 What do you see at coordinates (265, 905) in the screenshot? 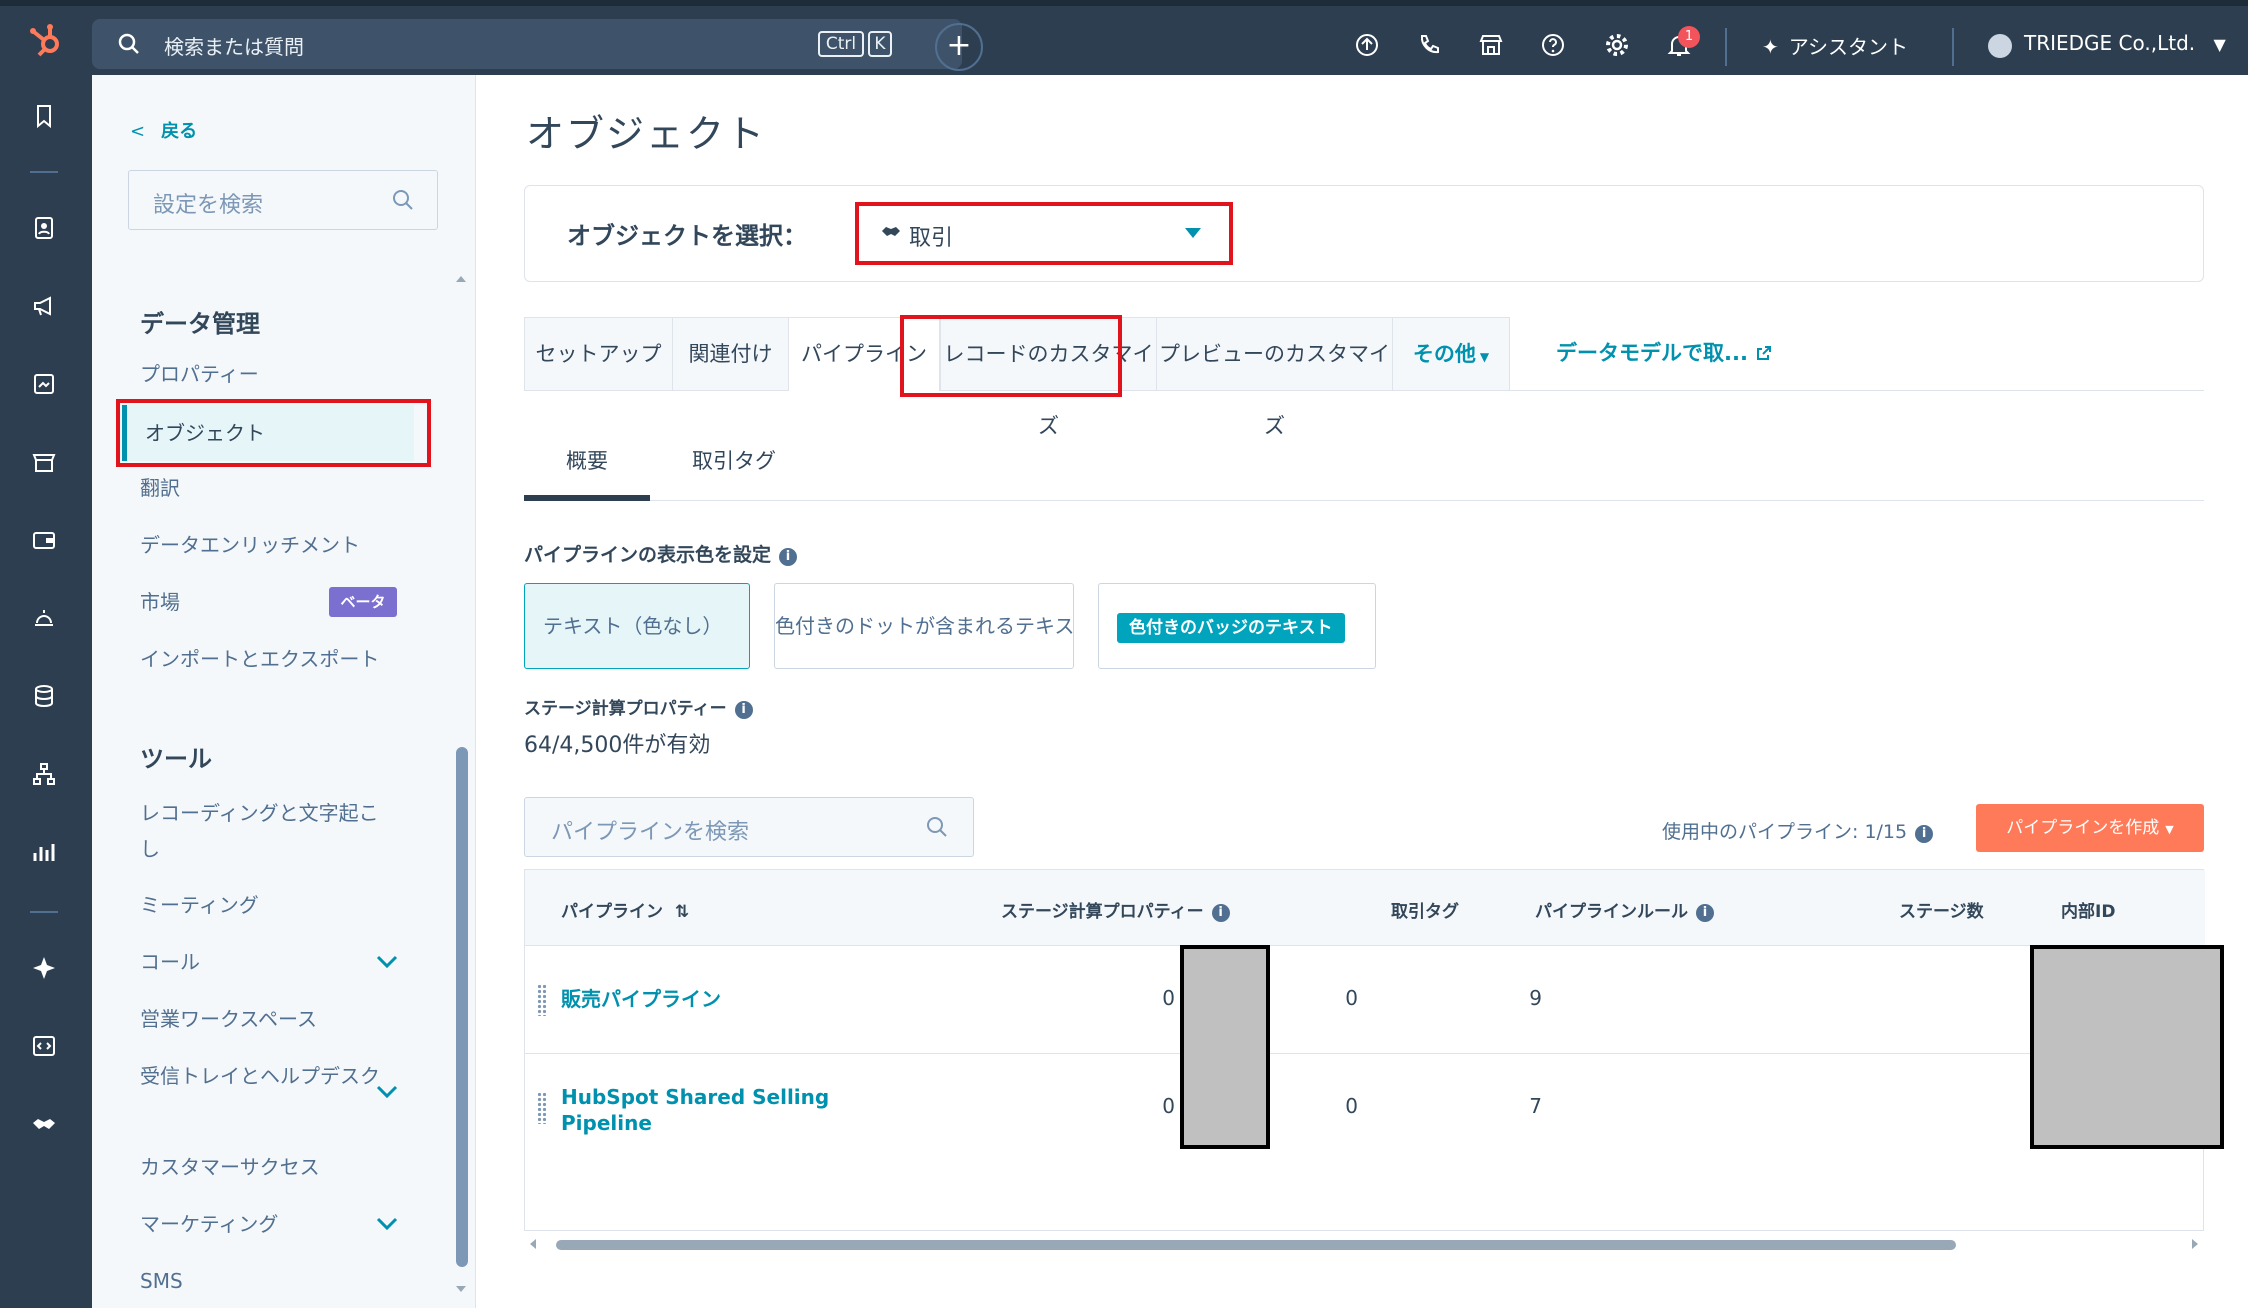
I see `sidebar-item-meetings: ミーティング` at bounding box center [265, 905].